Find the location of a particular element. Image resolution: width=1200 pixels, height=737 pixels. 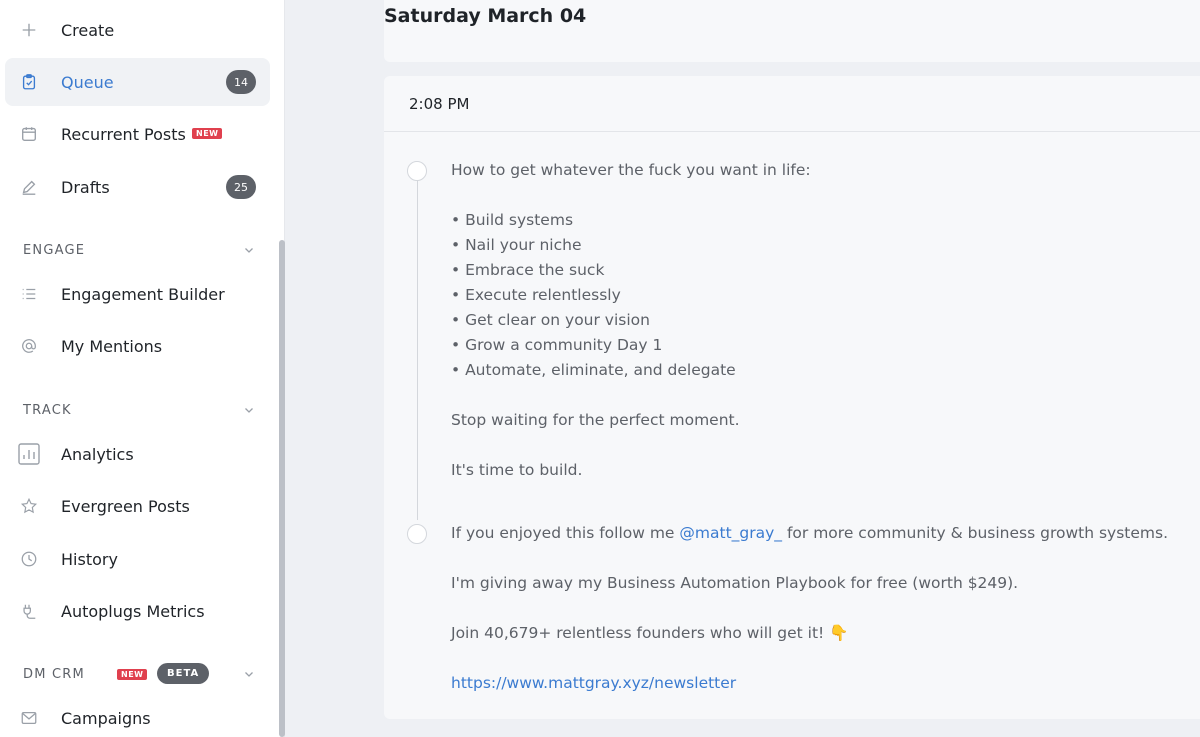

calendar-icon is located at coordinates (29, 134).